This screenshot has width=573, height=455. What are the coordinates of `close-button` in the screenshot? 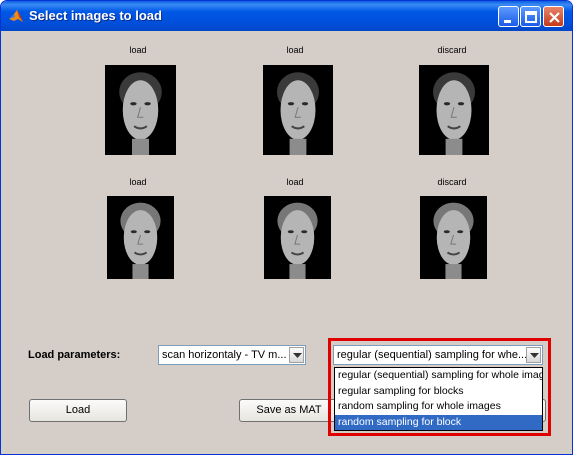 It's located at (553, 16).